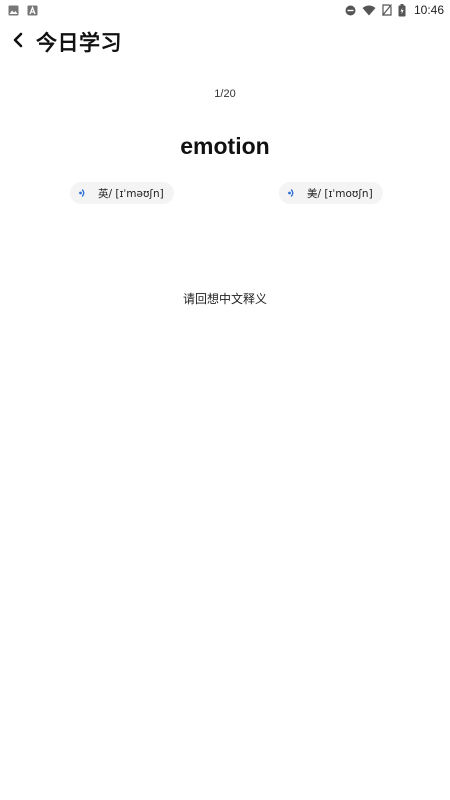 This screenshot has height=800, width=450. What do you see at coordinates (32, 10) in the screenshot?
I see `text-a-icon` at bounding box center [32, 10].